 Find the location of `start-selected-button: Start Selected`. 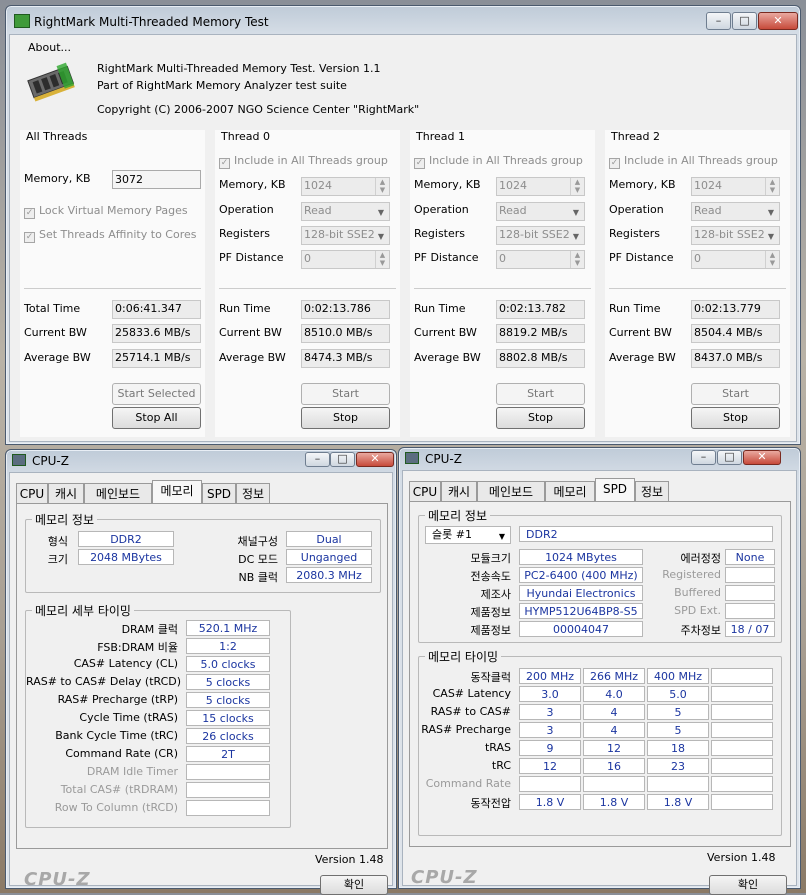

start-selected-button: Start Selected is located at coordinates (156, 394).